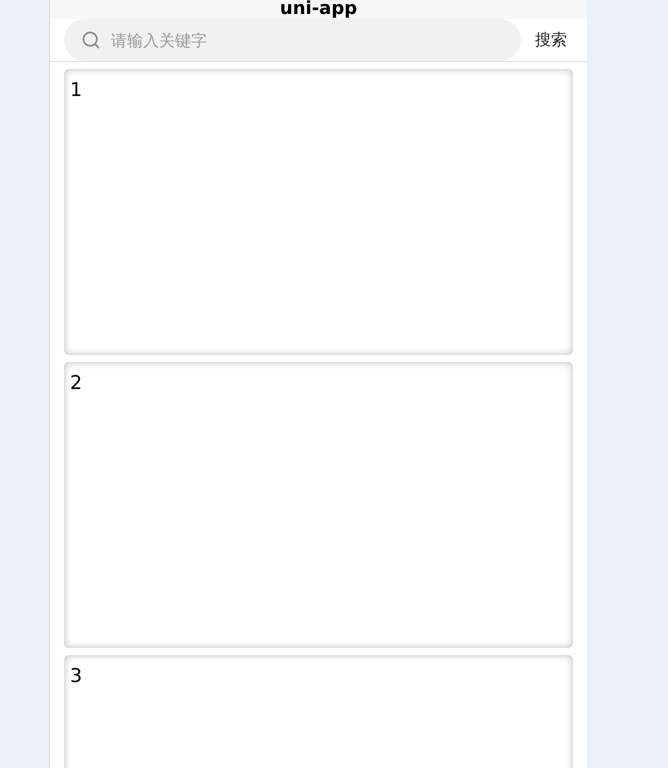 Image resolution: width=668 pixels, height=768 pixels. I want to click on card-number: 2, so click(76, 383).